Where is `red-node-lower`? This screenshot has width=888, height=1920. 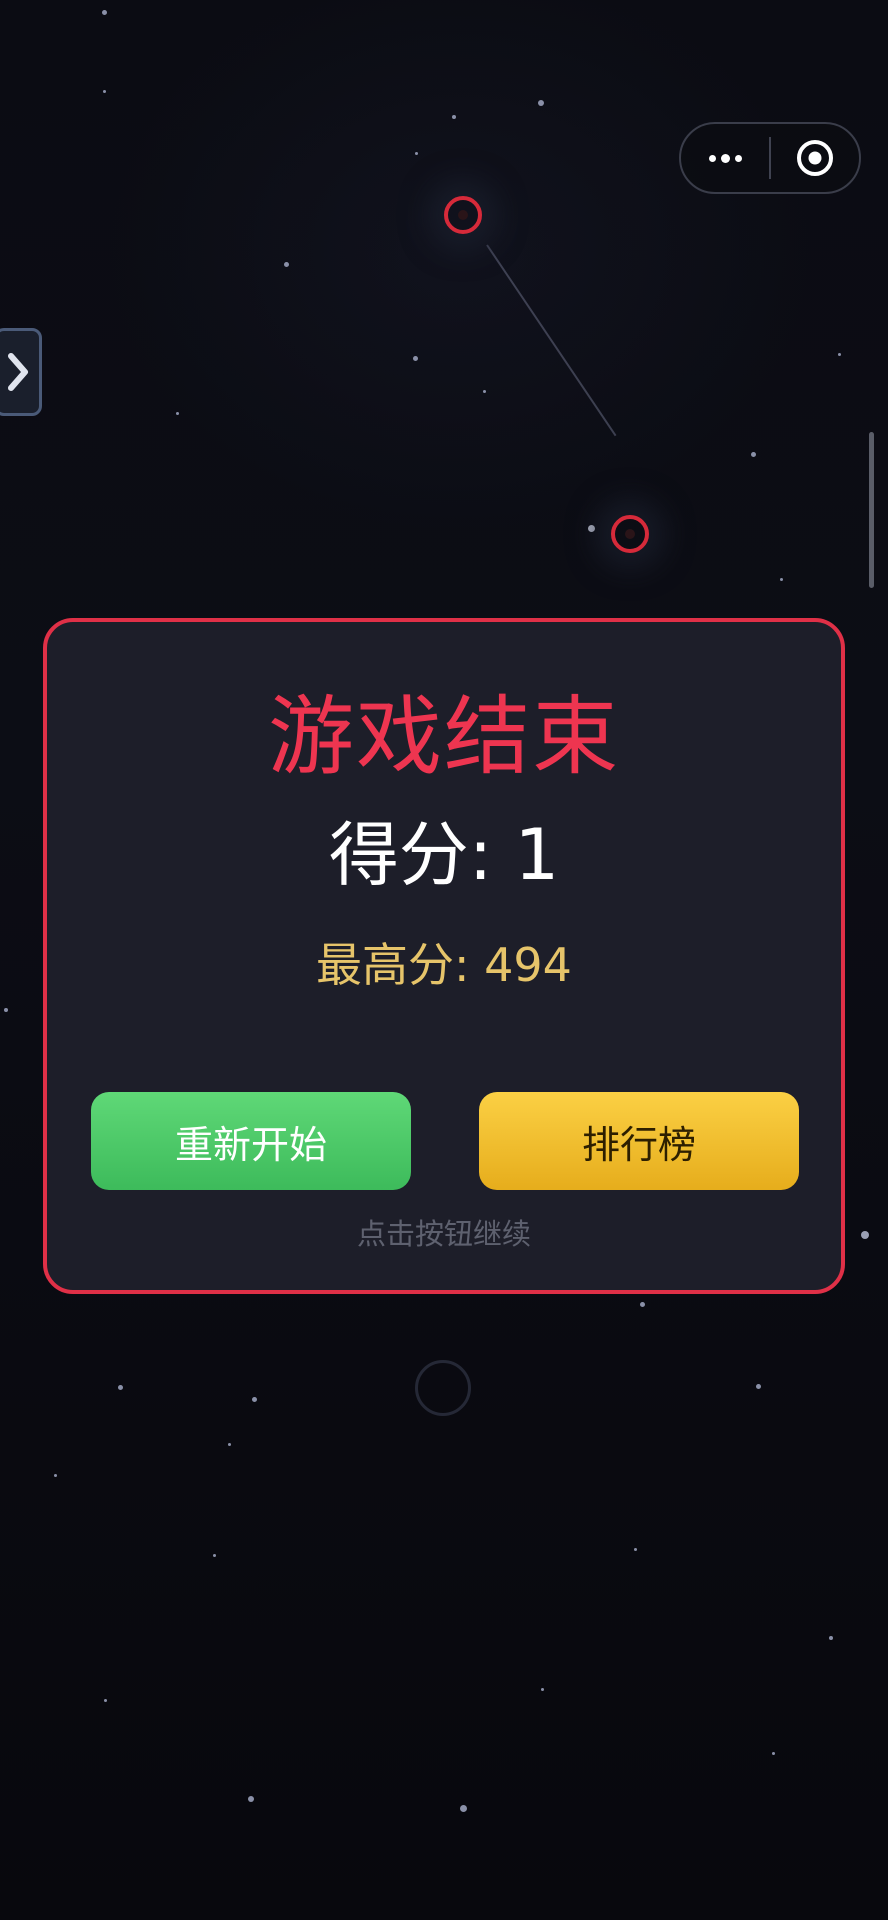
red-node-lower is located at coordinates (630, 534).